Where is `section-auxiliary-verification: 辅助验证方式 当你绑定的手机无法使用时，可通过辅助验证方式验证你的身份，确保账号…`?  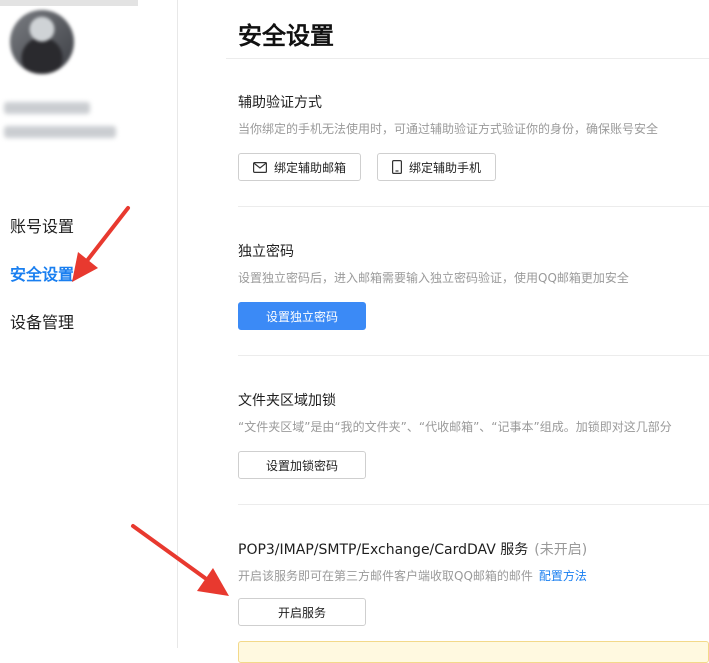
section-auxiliary-verification: 辅助验证方式 当你绑定的手机无法使用时，可通过辅助验证方式验证你的身份，确保账号… is located at coordinates (473, 136).